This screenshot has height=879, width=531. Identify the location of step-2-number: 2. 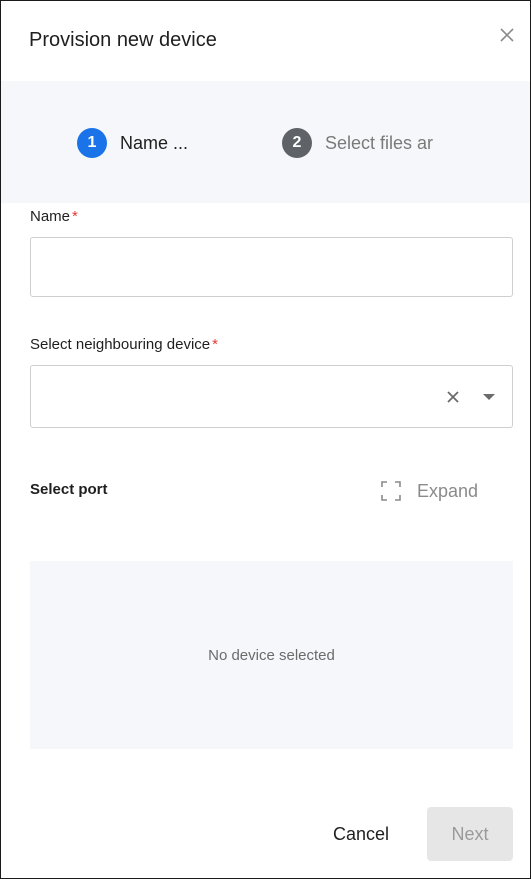
(297, 143).